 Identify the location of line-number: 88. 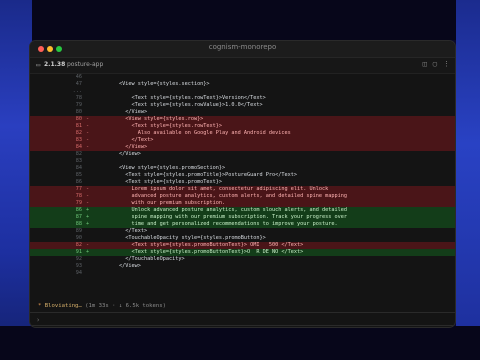
(78, 224).